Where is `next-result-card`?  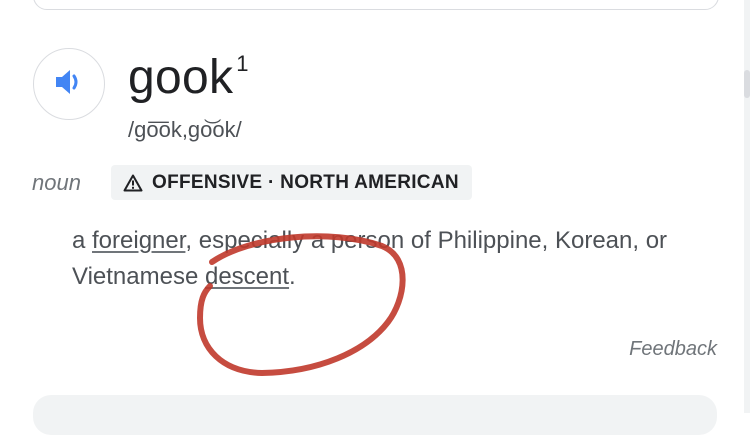
next-result-card is located at coordinates (375, 415).